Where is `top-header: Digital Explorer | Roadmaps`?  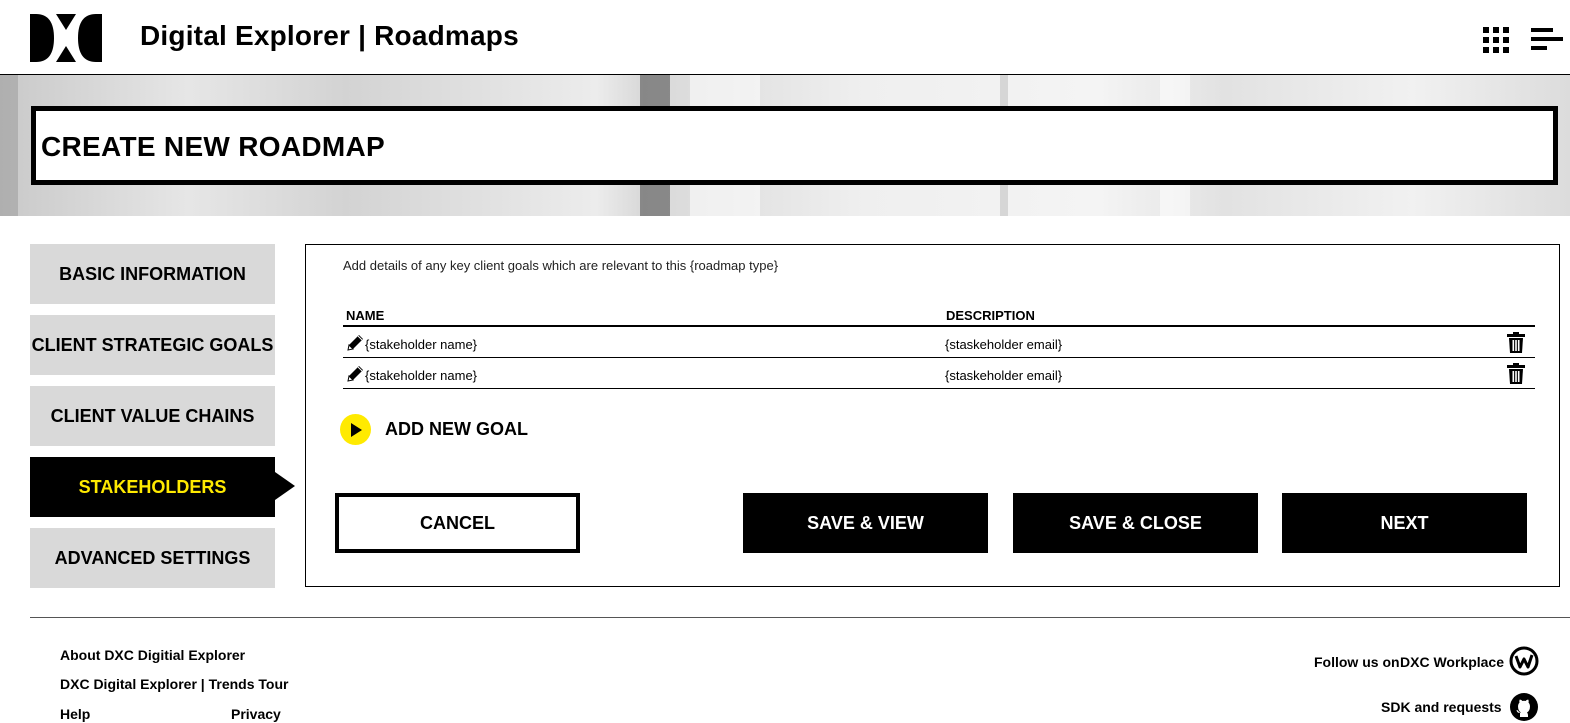
top-header: Digital Explorer | Roadmaps is located at coordinates (785, 37).